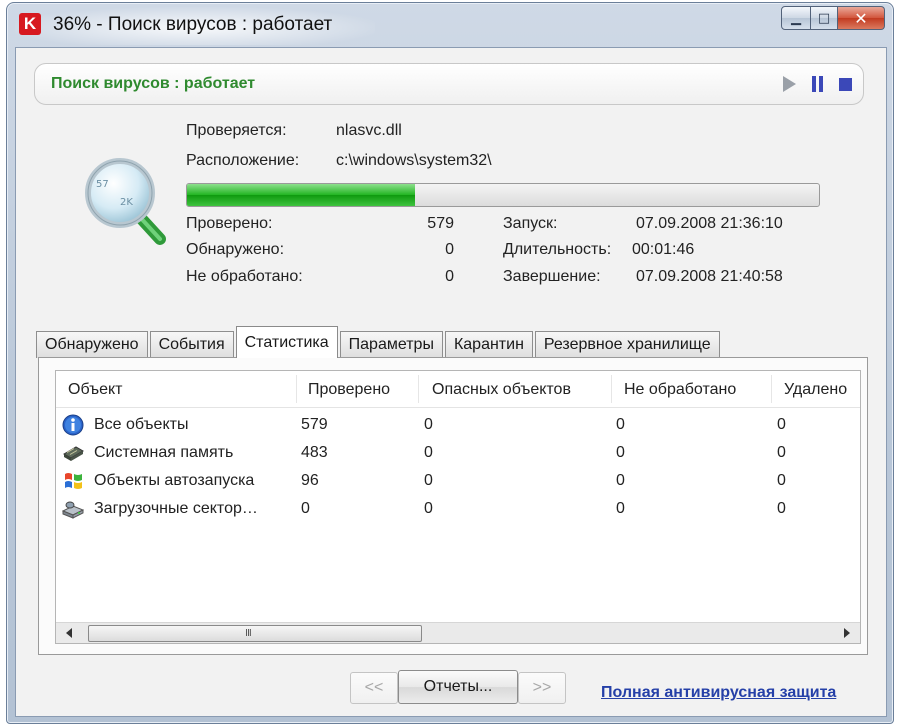  Describe the element at coordinates (557, 249) in the screenshot. I see `duration-label: Длительность:` at that location.